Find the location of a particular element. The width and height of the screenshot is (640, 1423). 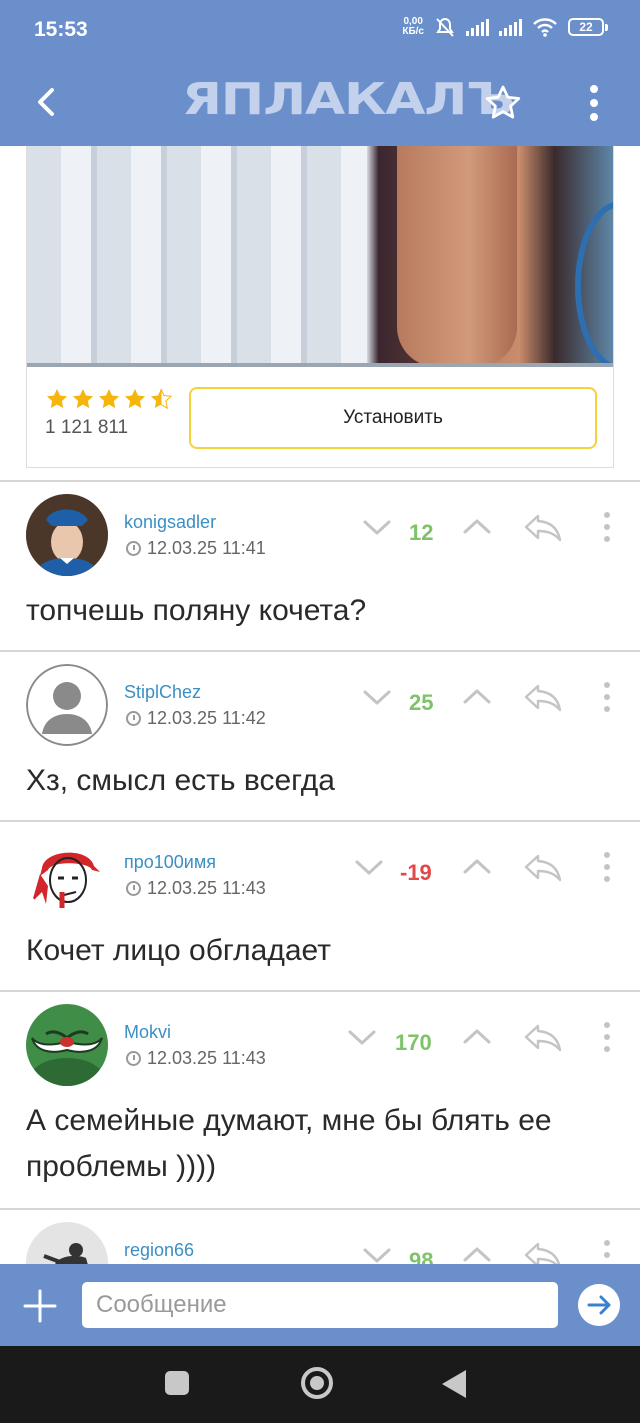

comment-score: 12 is located at coordinates (421, 532).